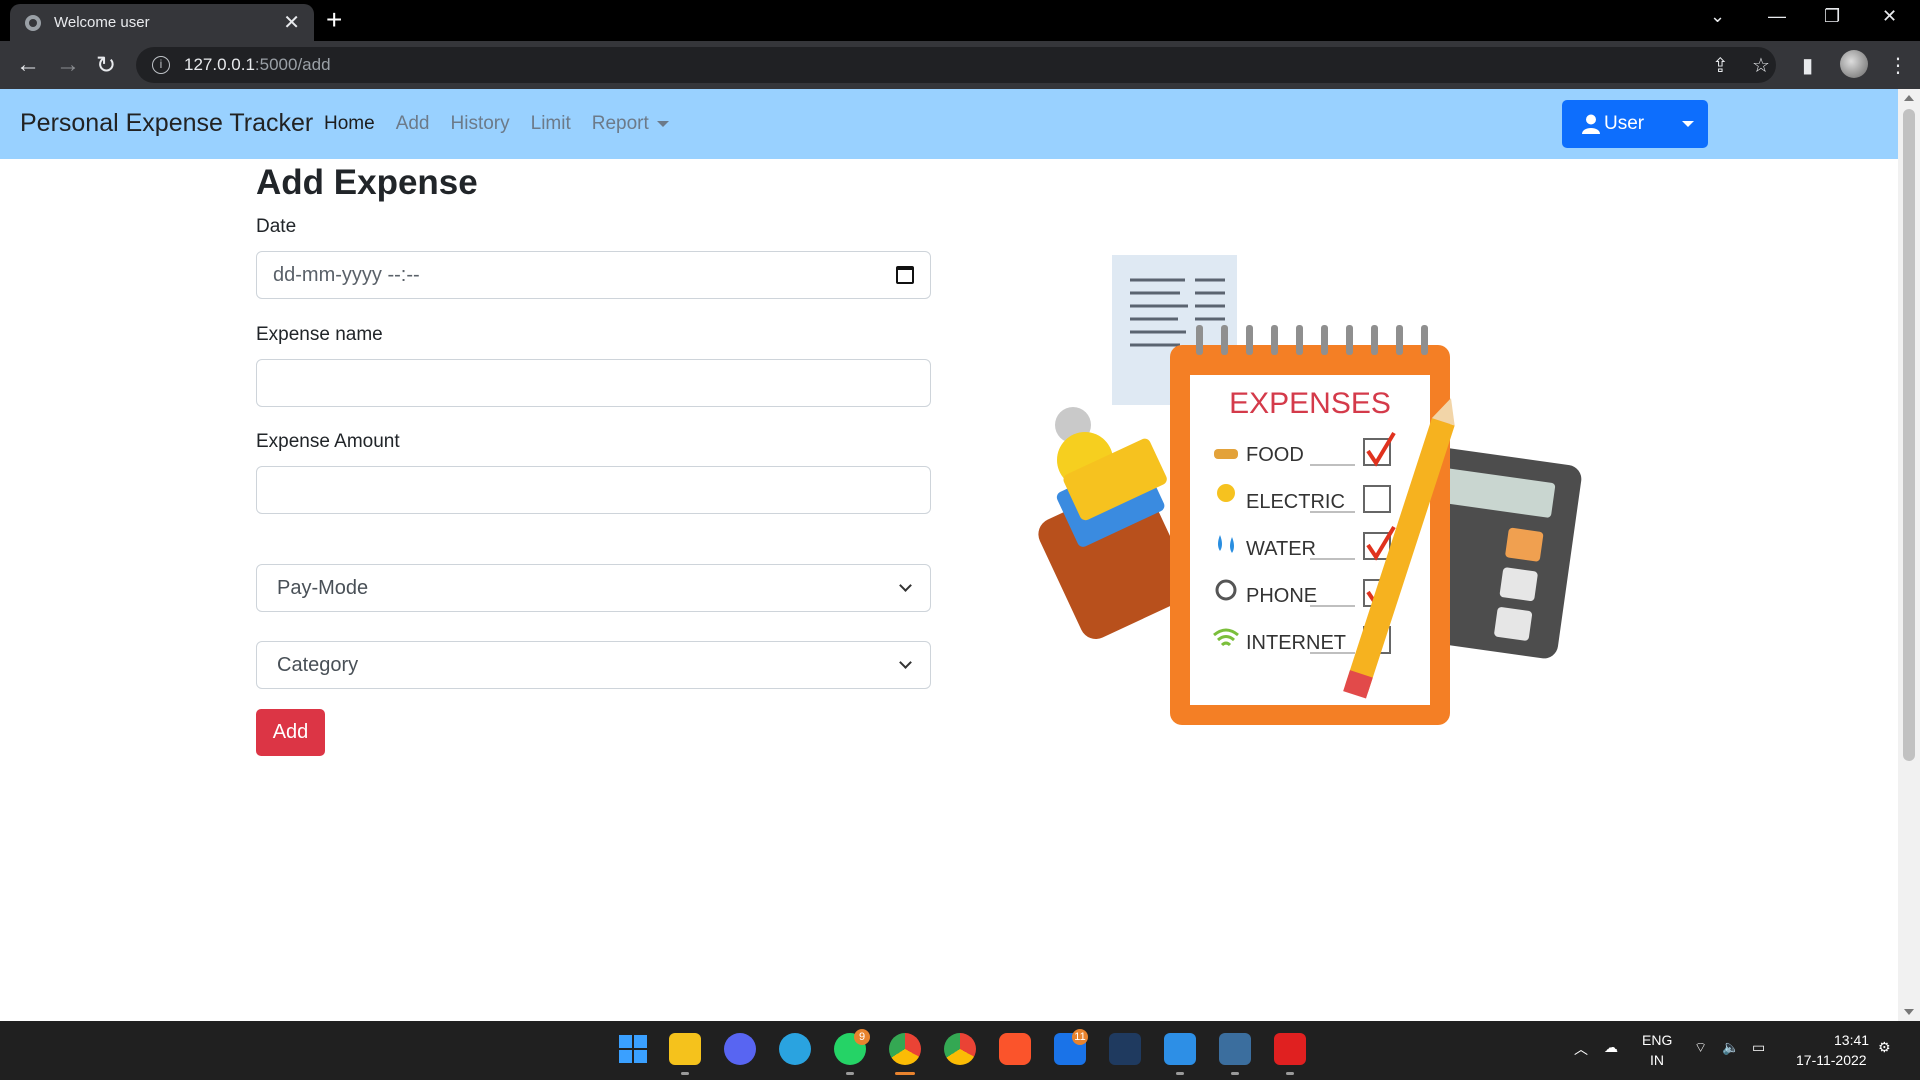  I want to click on clock-time: 13:41, so click(1851, 1040).